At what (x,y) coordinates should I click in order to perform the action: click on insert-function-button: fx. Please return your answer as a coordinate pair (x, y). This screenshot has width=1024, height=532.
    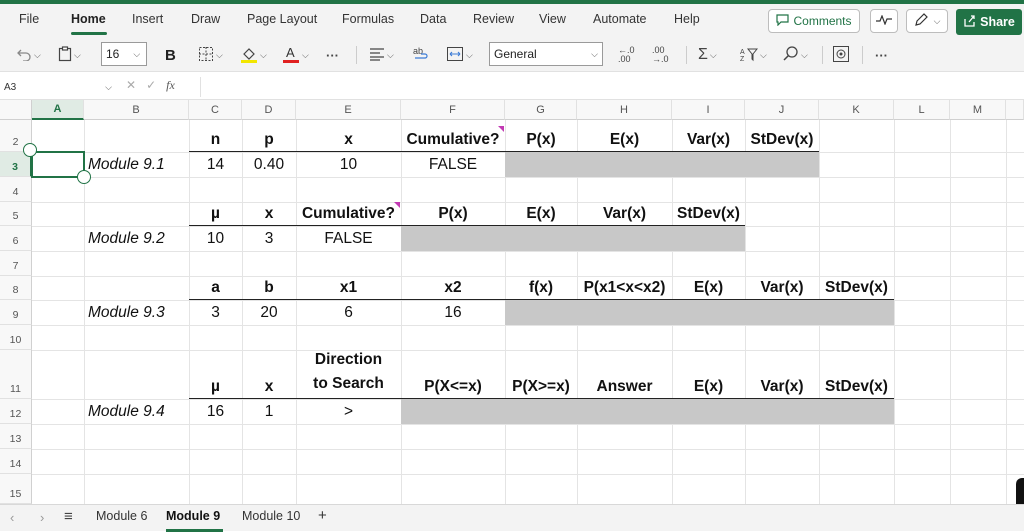
    Looking at the image, I should click on (170, 85).